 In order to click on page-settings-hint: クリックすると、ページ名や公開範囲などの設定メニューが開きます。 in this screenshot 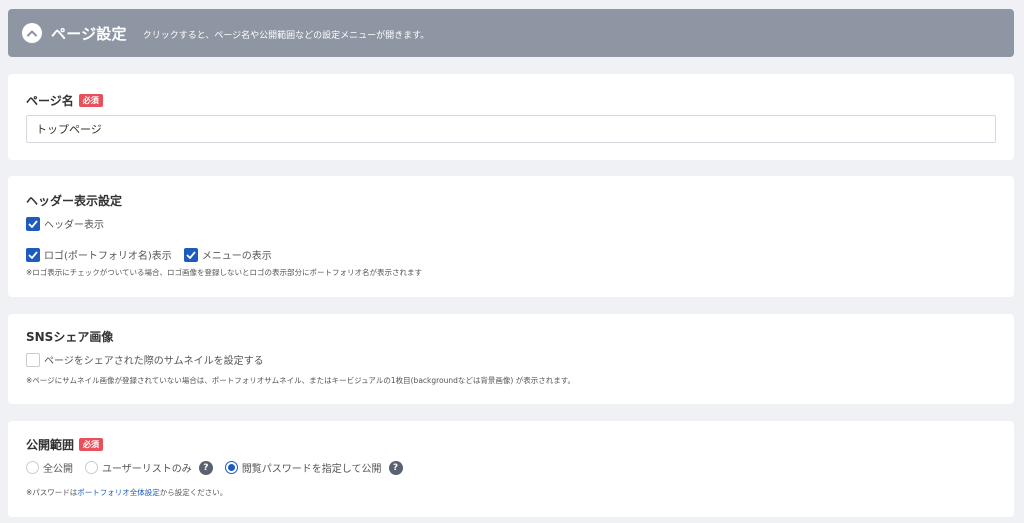, I will do `click(286, 35)`.